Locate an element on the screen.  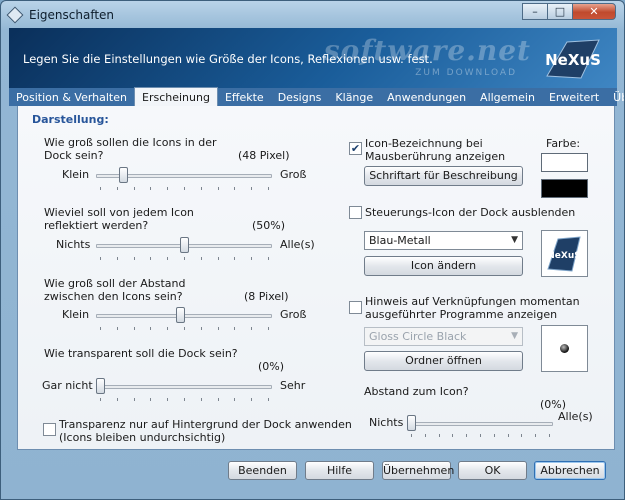
logo-text: NeXuS is located at coordinates (573, 60).